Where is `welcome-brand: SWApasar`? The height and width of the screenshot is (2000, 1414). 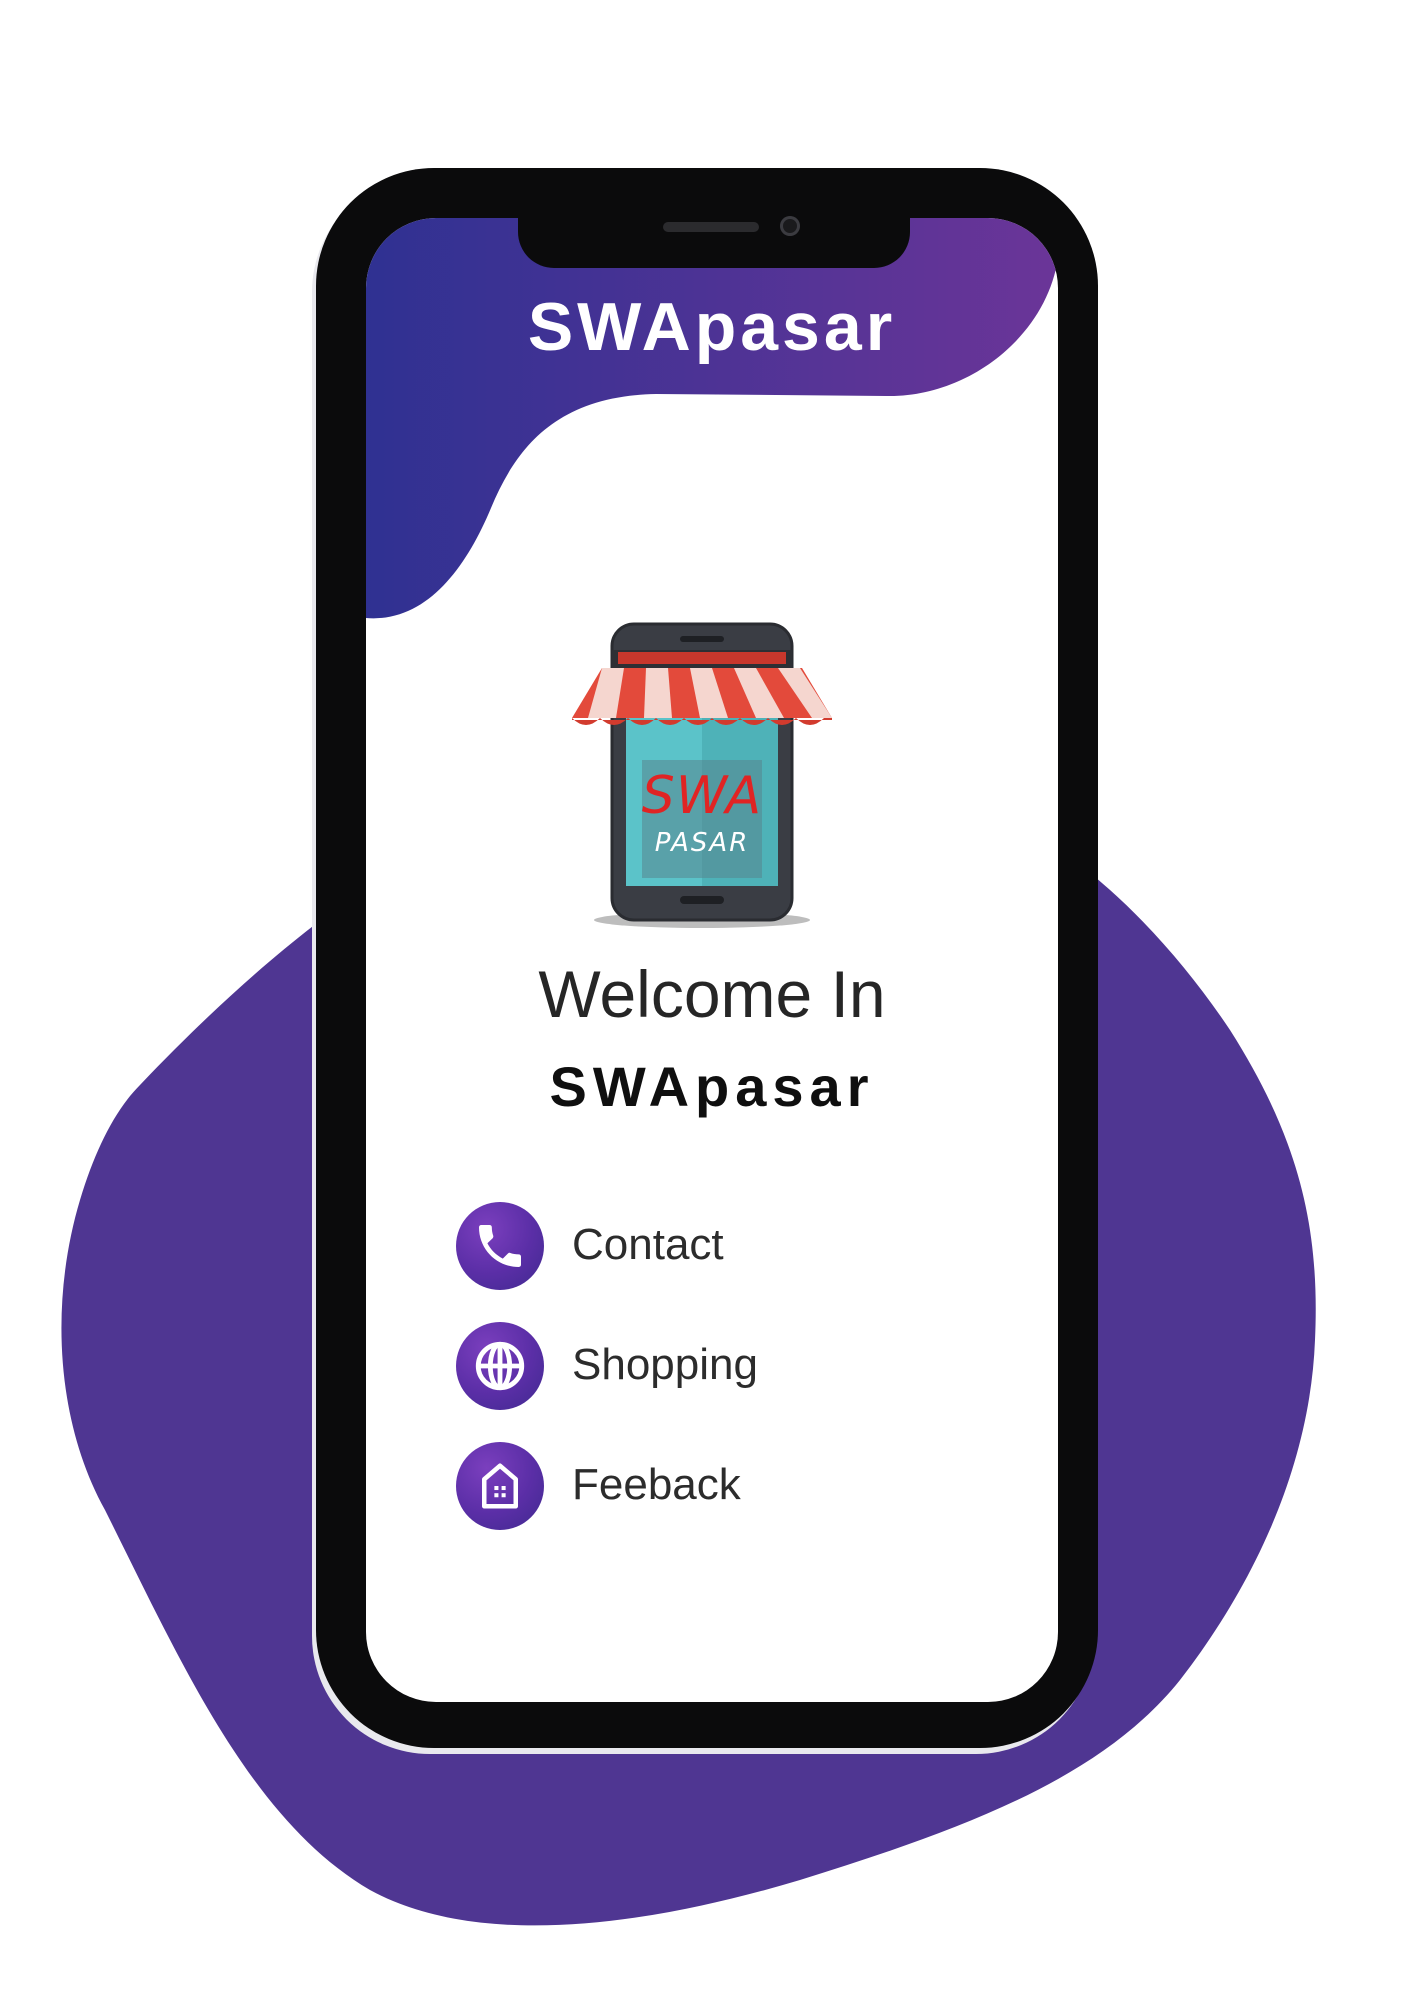 welcome-brand: SWApasar is located at coordinates (712, 1086).